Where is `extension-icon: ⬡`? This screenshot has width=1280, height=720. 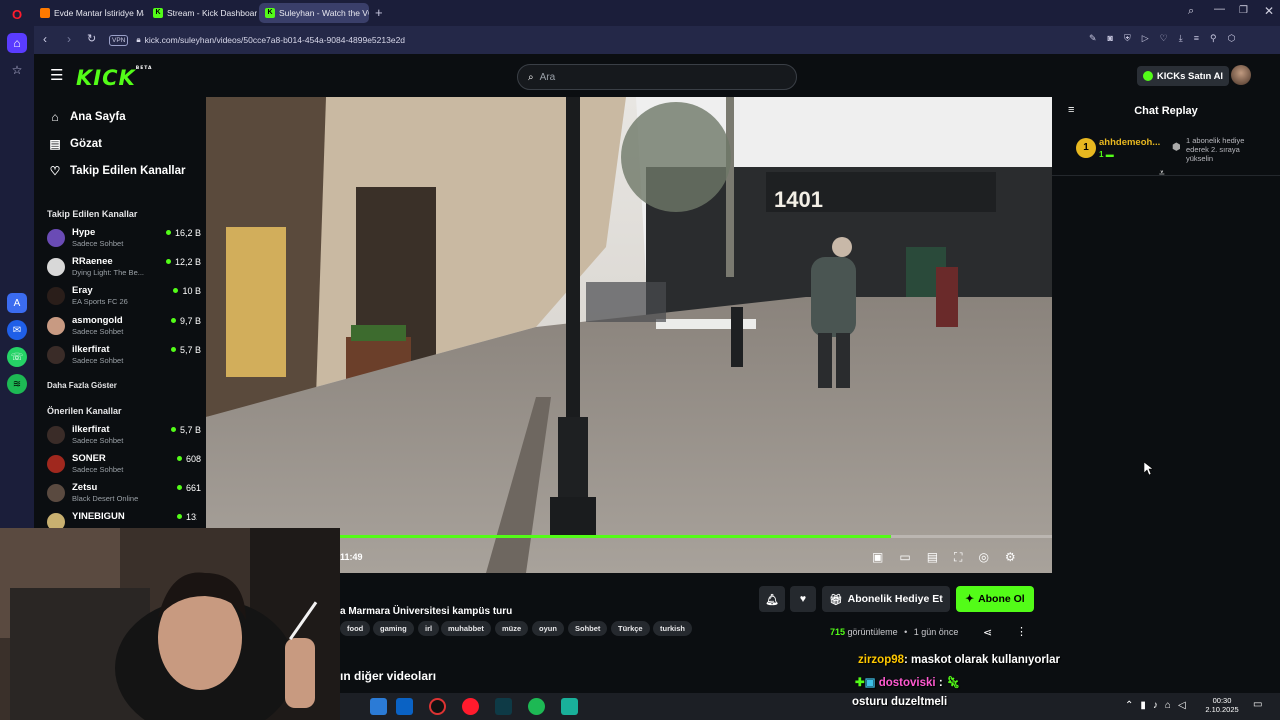 extension-icon: ⬡ is located at coordinates (1232, 38).